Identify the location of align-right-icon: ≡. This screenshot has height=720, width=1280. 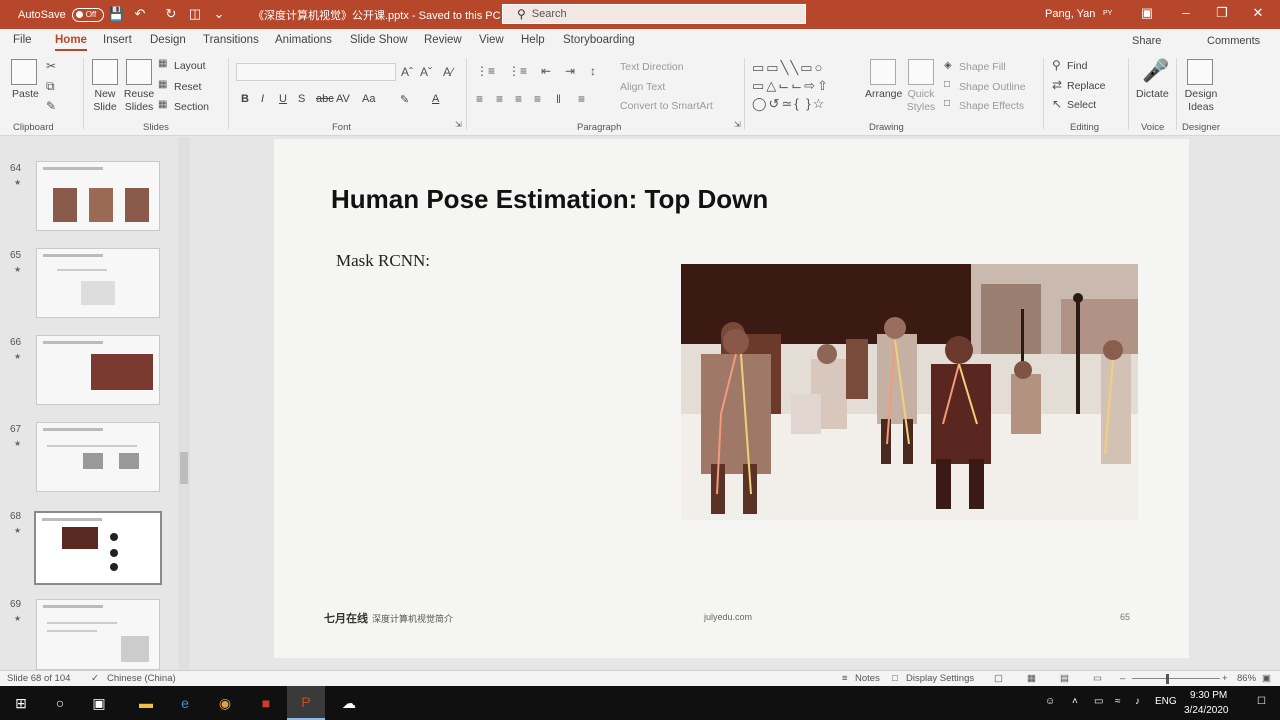
(518, 99).